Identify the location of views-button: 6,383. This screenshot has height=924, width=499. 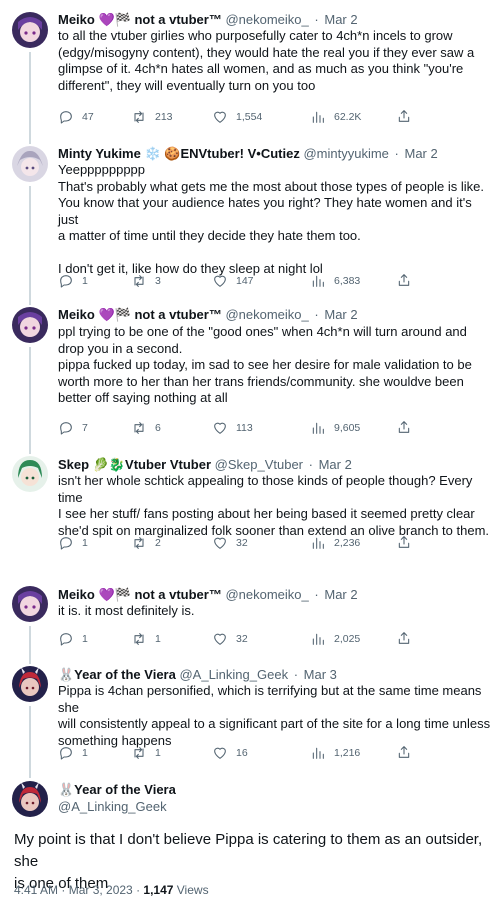
(335, 281).